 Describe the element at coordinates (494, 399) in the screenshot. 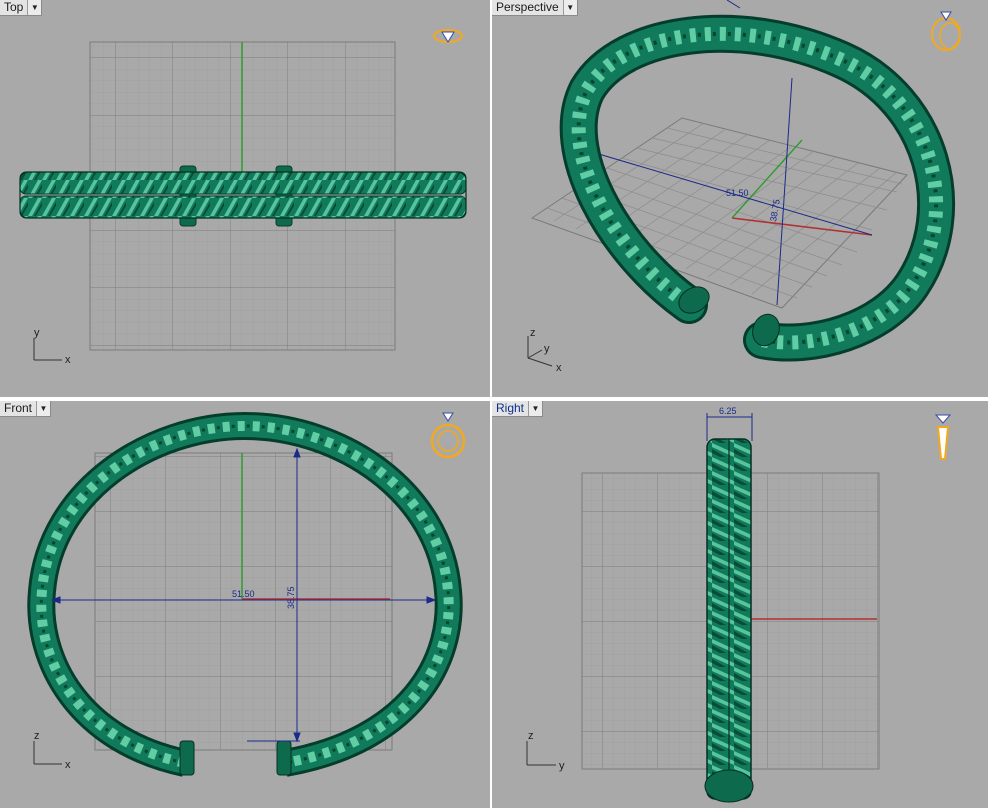

I see `viewport-divider-horizontal` at that location.